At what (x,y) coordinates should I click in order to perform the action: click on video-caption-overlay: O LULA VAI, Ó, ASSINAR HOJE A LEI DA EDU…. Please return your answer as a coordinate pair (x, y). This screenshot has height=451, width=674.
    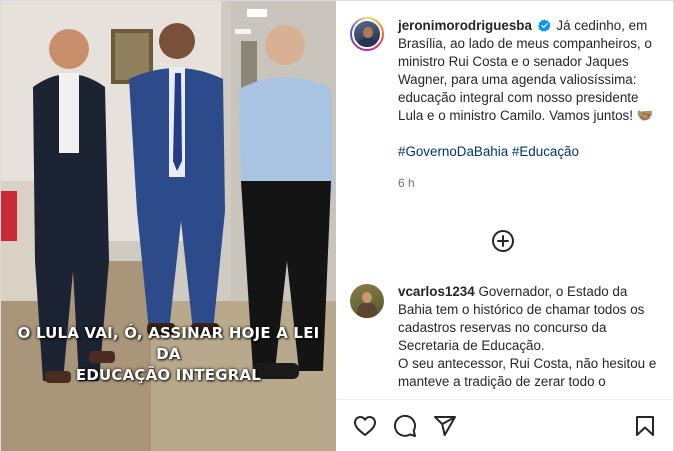
    Looking at the image, I should click on (168, 354).